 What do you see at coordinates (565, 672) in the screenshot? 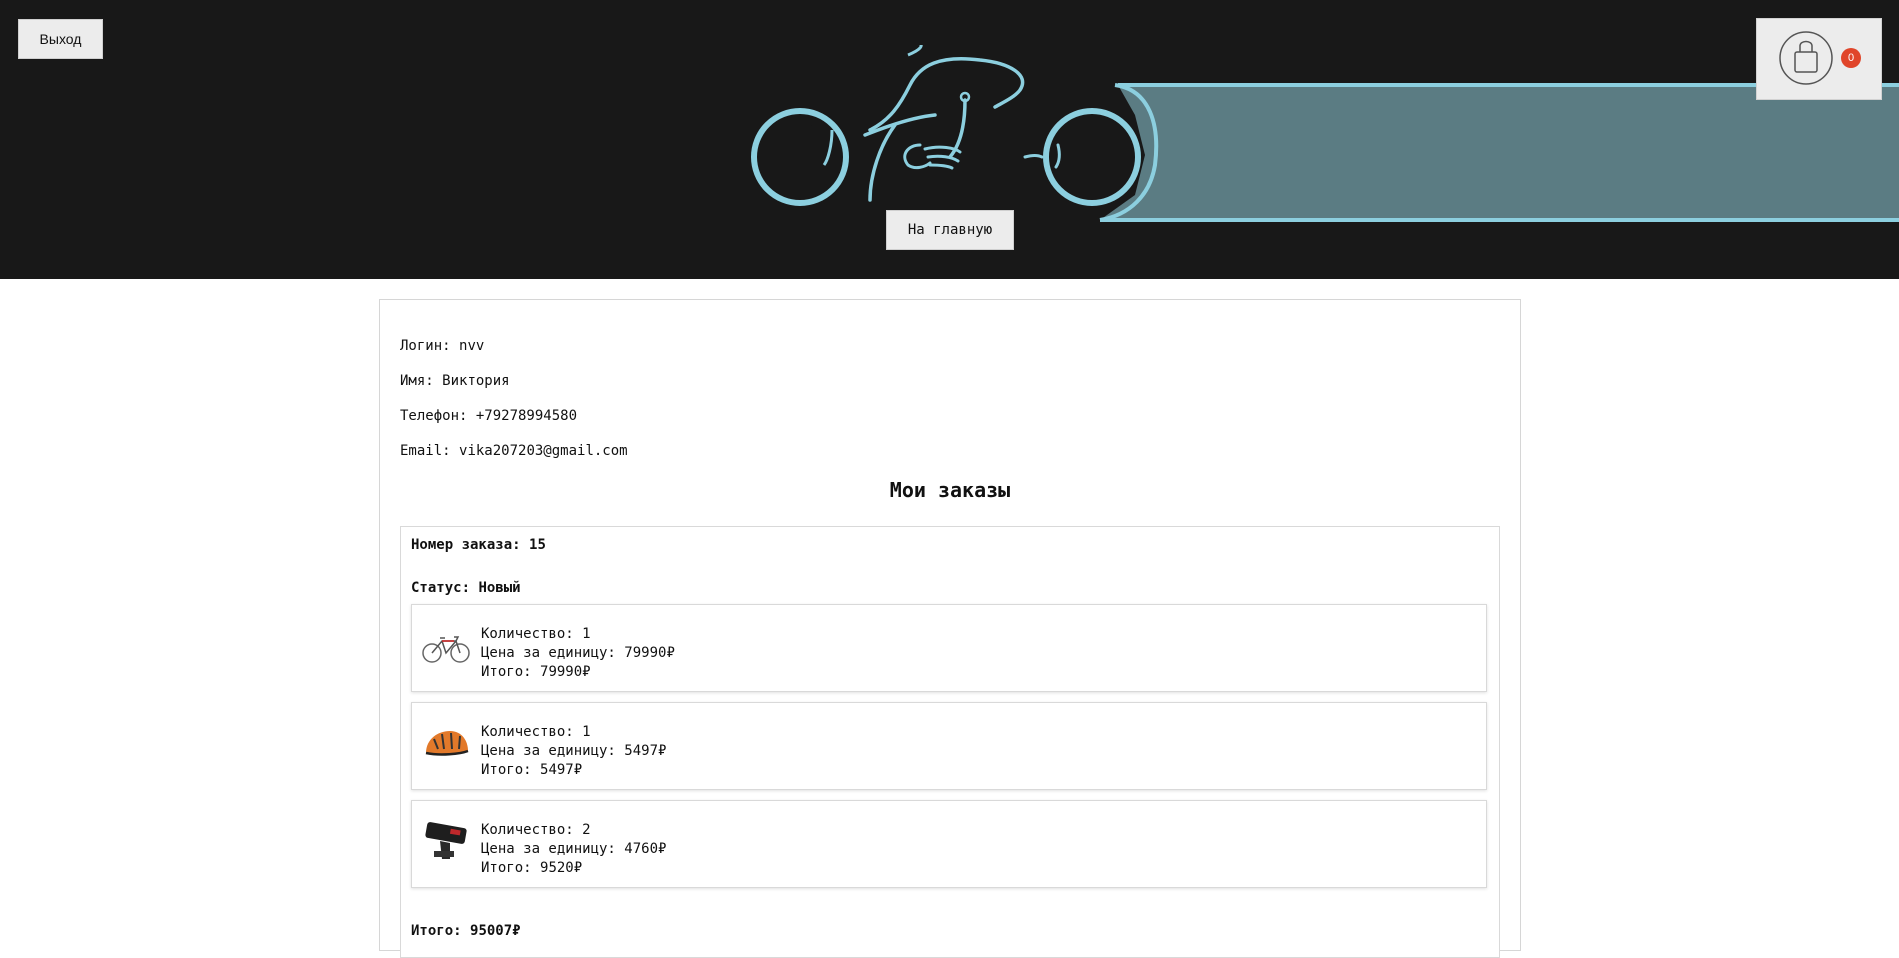
I see `item-total: 79990₽` at bounding box center [565, 672].